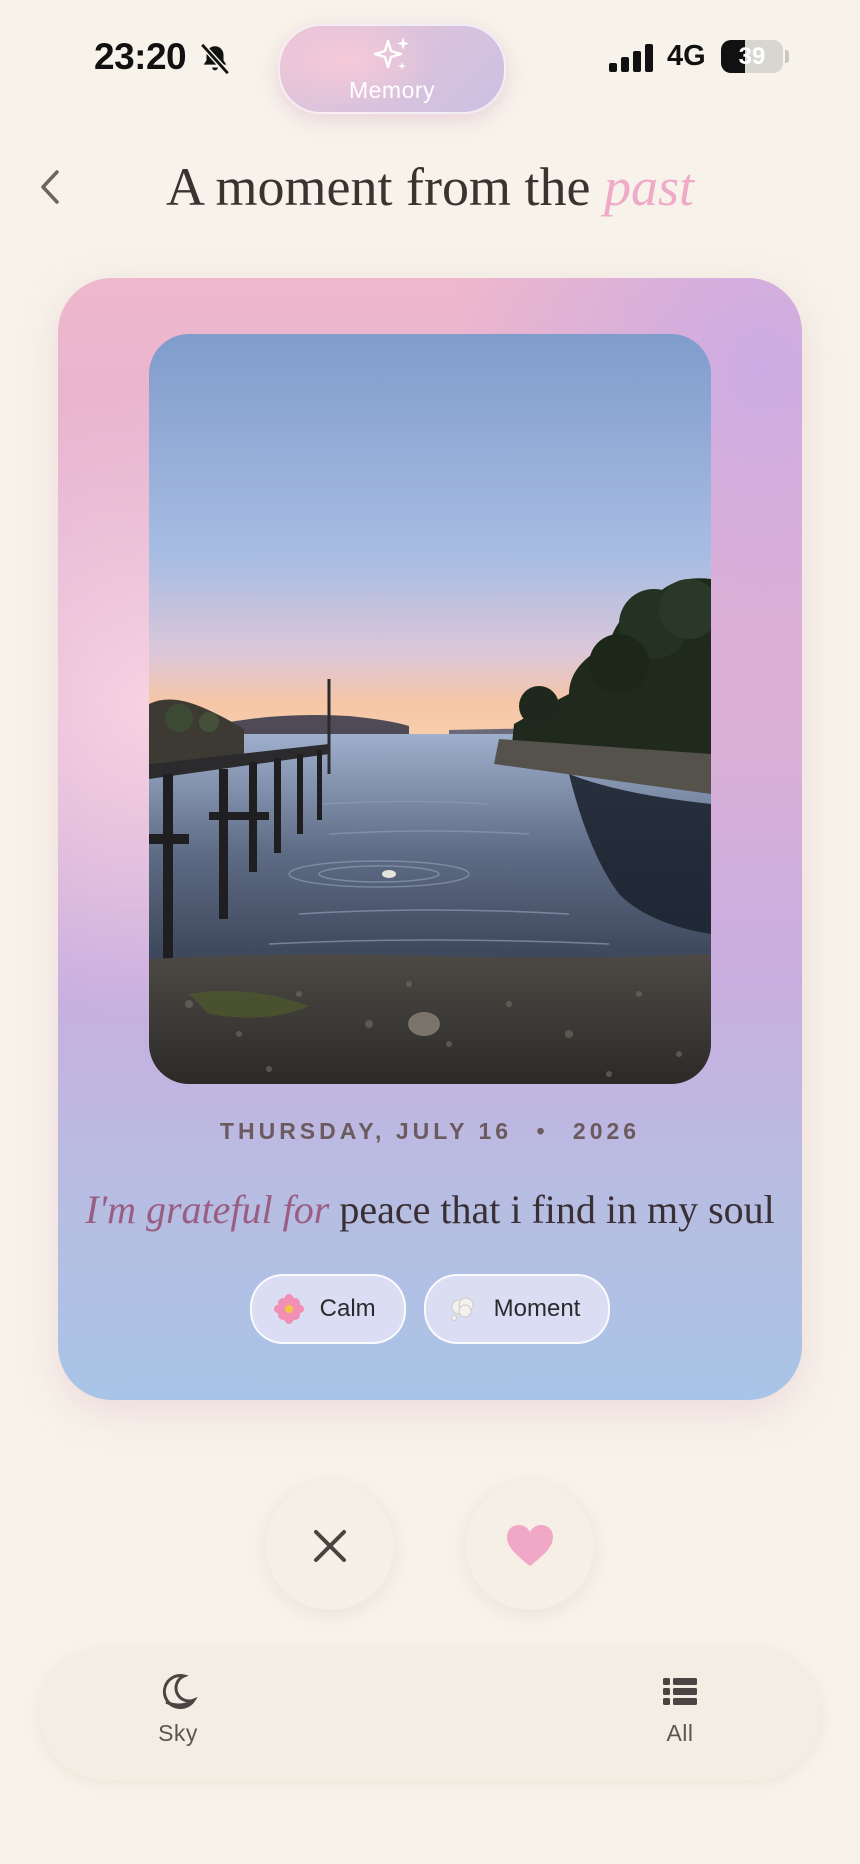 The width and height of the screenshot is (860, 1864). Describe the element at coordinates (680, 1691) in the screenshot. I see `list-icon` at that location.